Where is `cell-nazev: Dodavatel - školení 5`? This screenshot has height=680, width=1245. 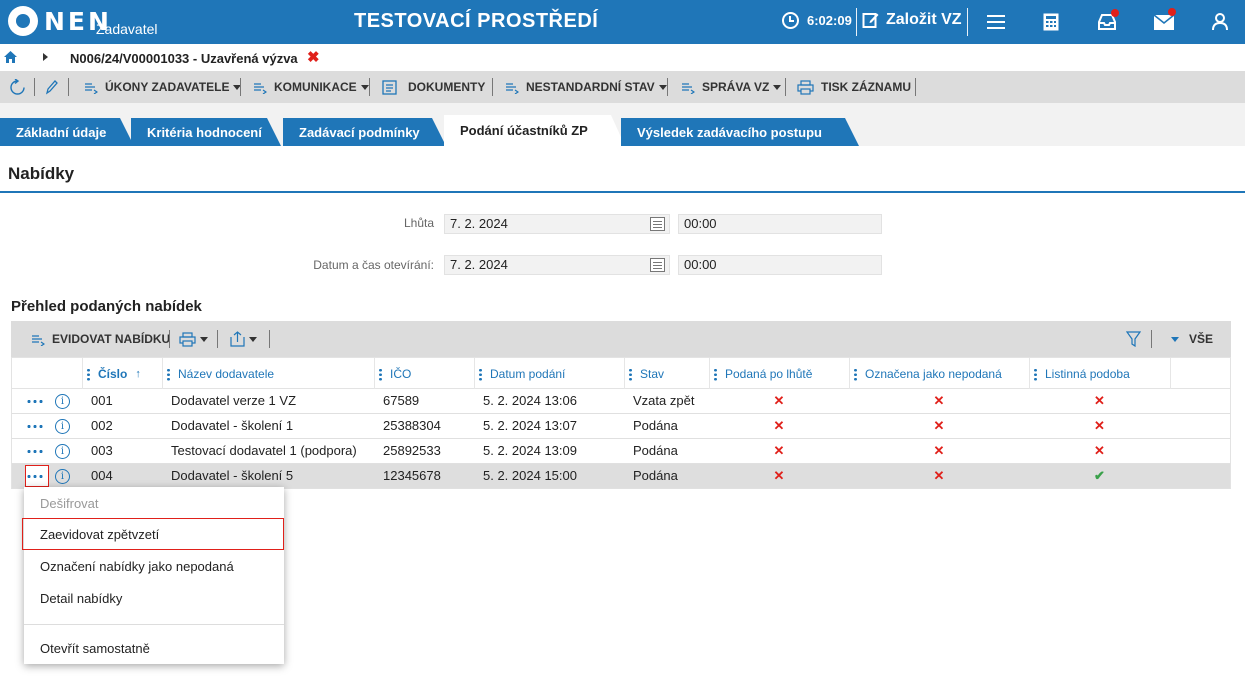
cell-nazev: Dodavatel - školení 5 is located at coordinates (232, 475).